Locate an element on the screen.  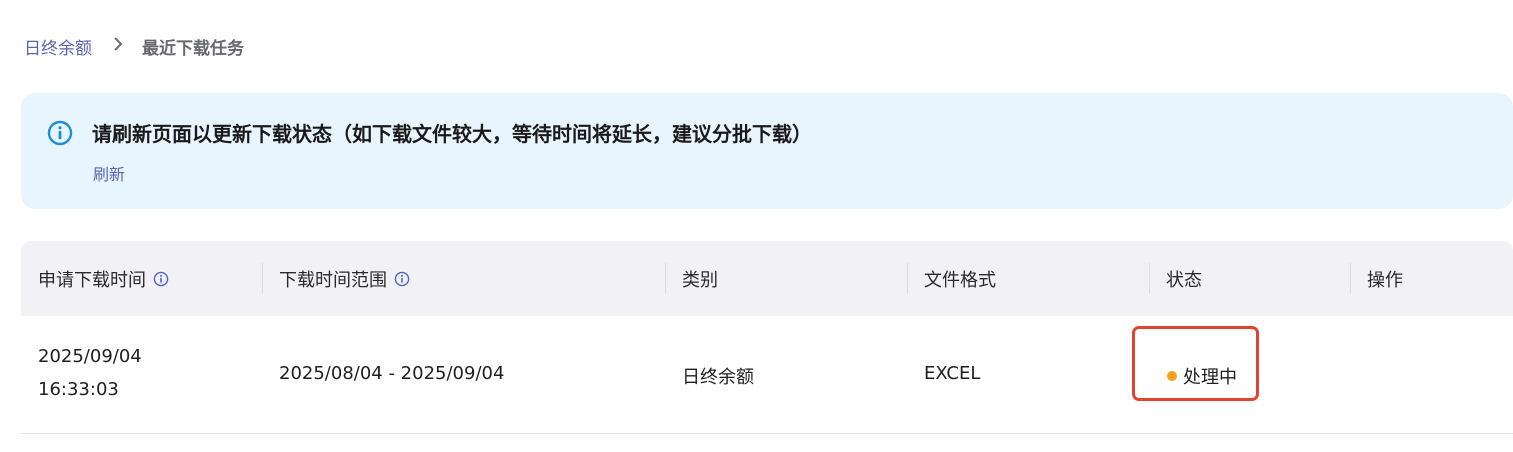
column-header-action: 操作 is located at coordinates (1385, 278).